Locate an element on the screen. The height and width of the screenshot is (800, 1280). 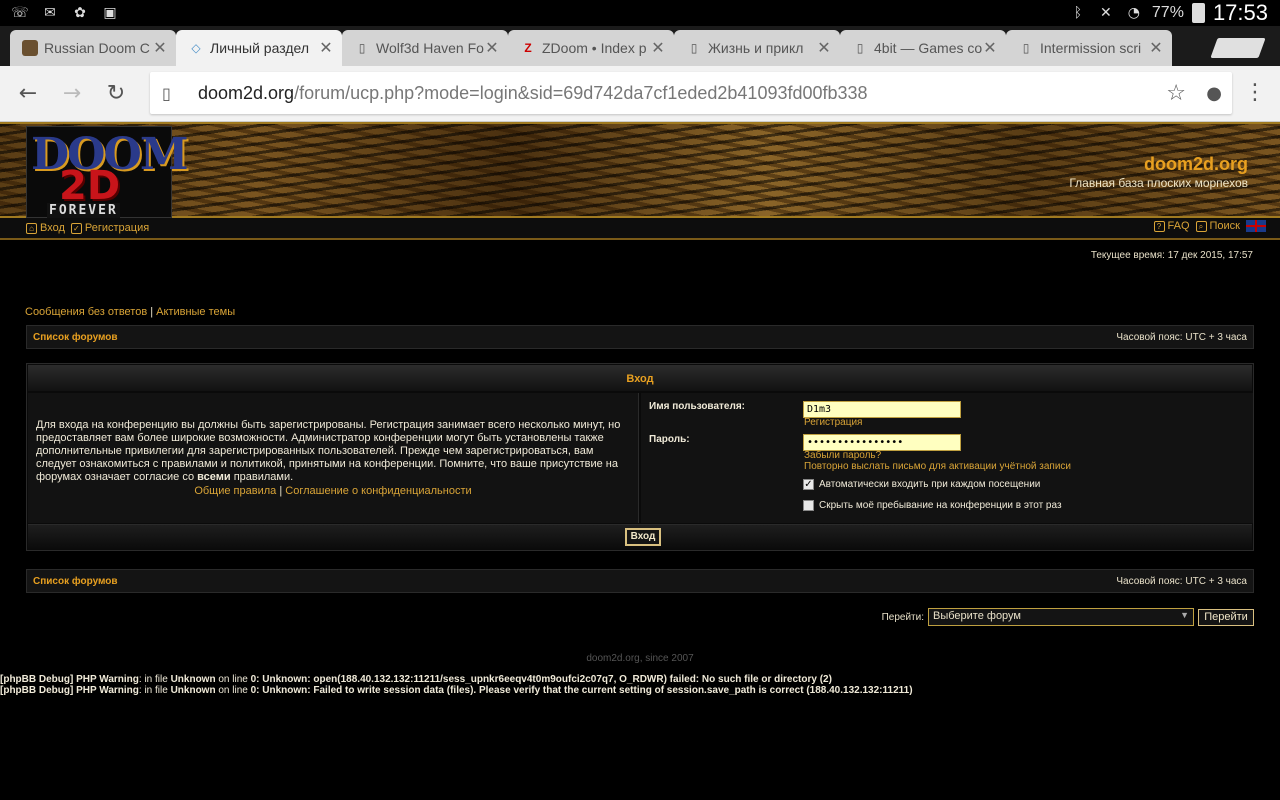
microphone-icon: ● is located at coordinates (1214, 93).